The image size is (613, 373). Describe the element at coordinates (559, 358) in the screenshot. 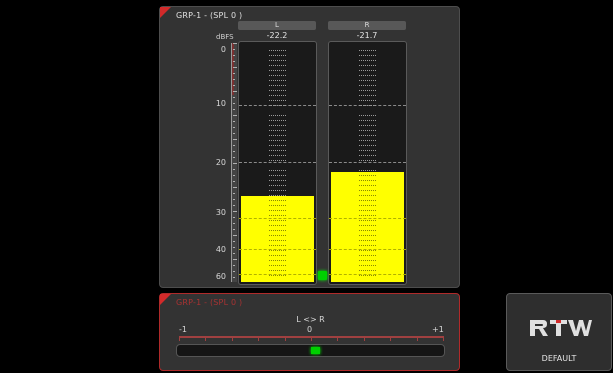

I see `preset-label: DEFAULT` at that location.